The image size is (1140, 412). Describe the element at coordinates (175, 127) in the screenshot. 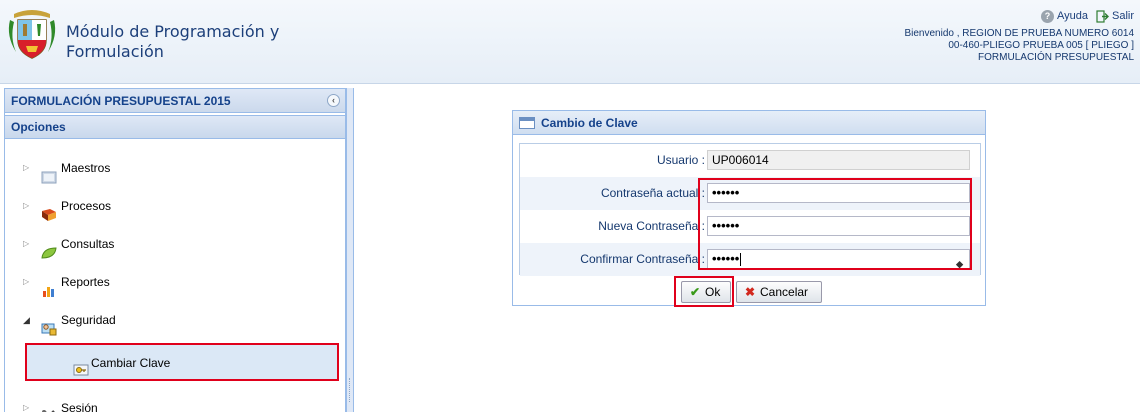

I see `options-header: Opciones` at that location.